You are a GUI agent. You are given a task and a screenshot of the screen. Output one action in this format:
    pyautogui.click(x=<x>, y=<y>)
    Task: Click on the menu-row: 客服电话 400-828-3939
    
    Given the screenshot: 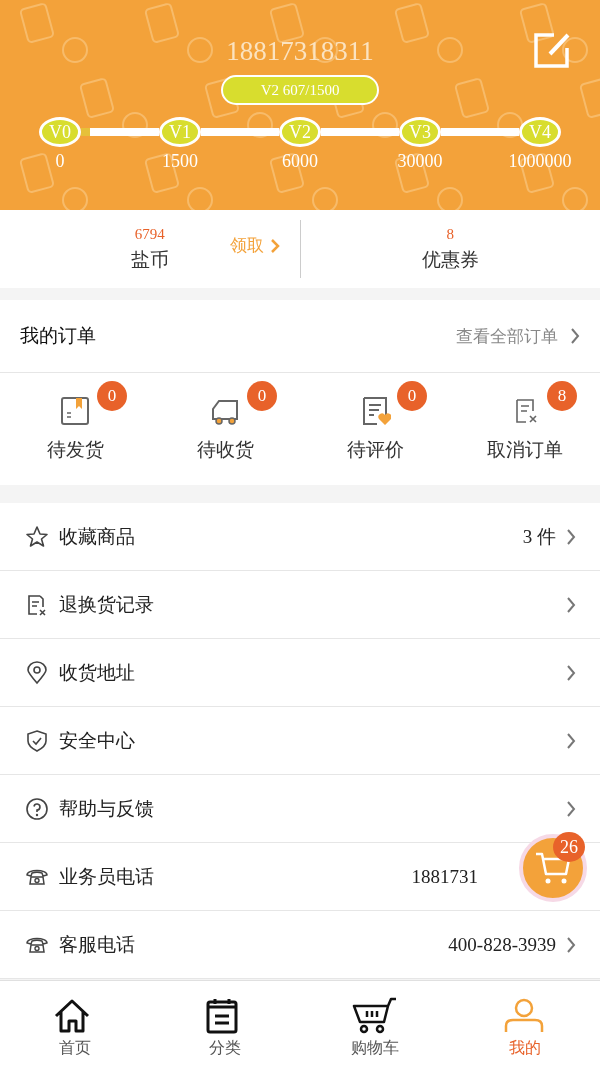 What is the action you would take?
    pyautogui.click(x=300, y=945)
    